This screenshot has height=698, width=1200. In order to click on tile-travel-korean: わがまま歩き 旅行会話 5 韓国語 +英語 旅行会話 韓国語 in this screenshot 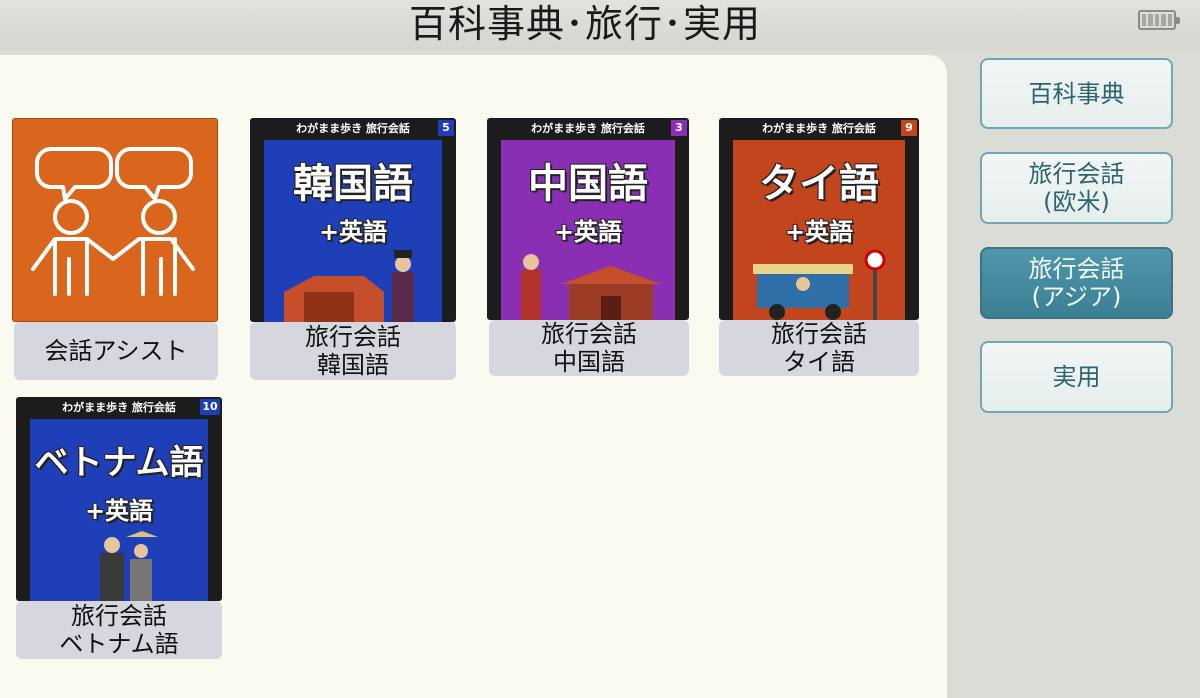, I will do `click(353, 249)`.